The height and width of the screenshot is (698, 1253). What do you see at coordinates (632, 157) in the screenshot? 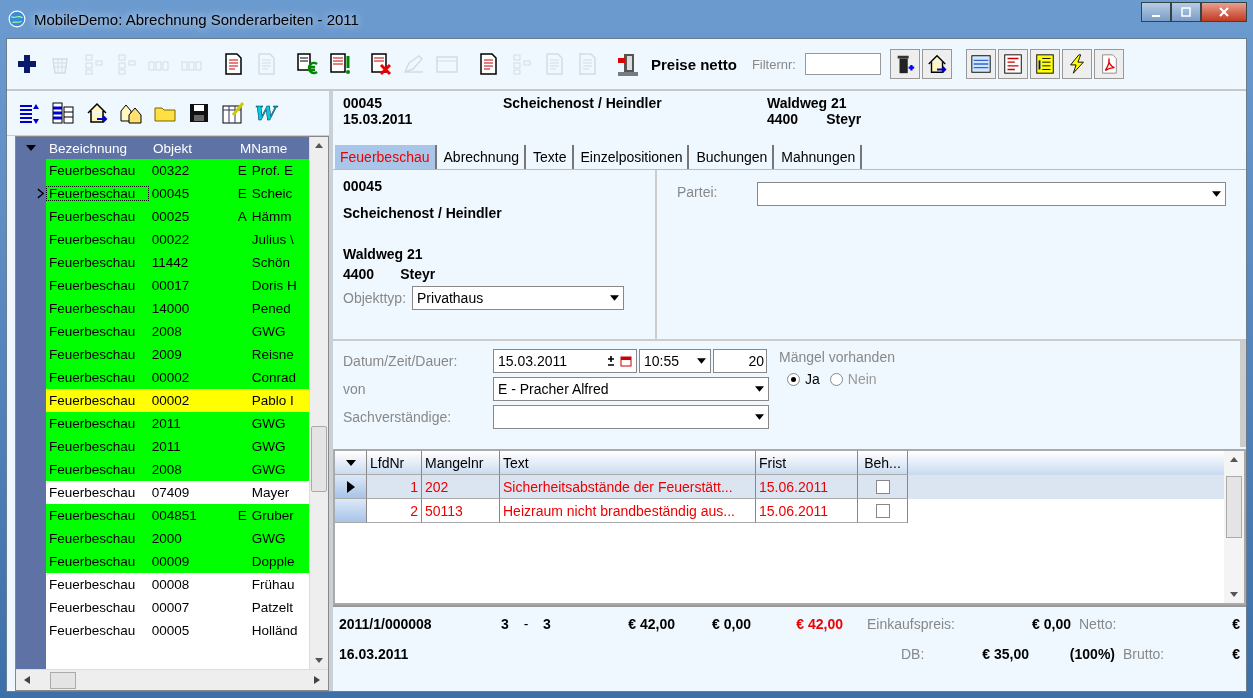
I see `tab: Einzelpositionen` at bounding box center [632, 157].